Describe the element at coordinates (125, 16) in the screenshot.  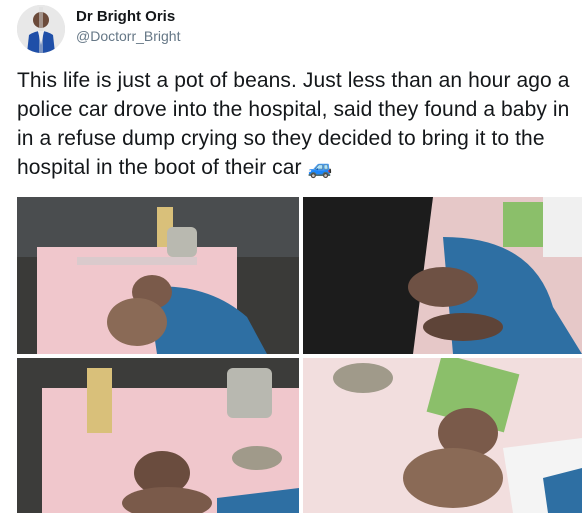
I see `author-name: Dr Bright Oris` at that location.